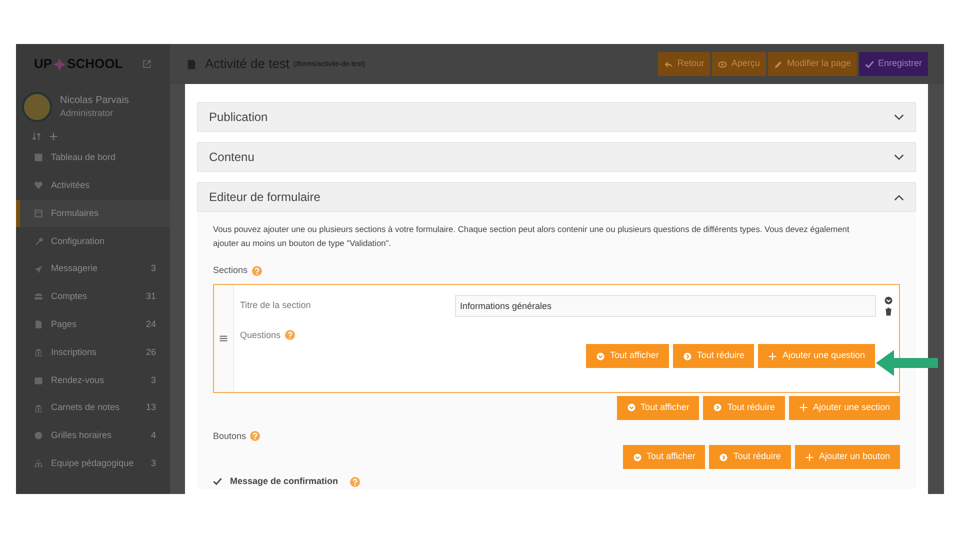 The image size is (960, 540). I want to click on toolbar-button: Enregistrer, so click(893, 64).